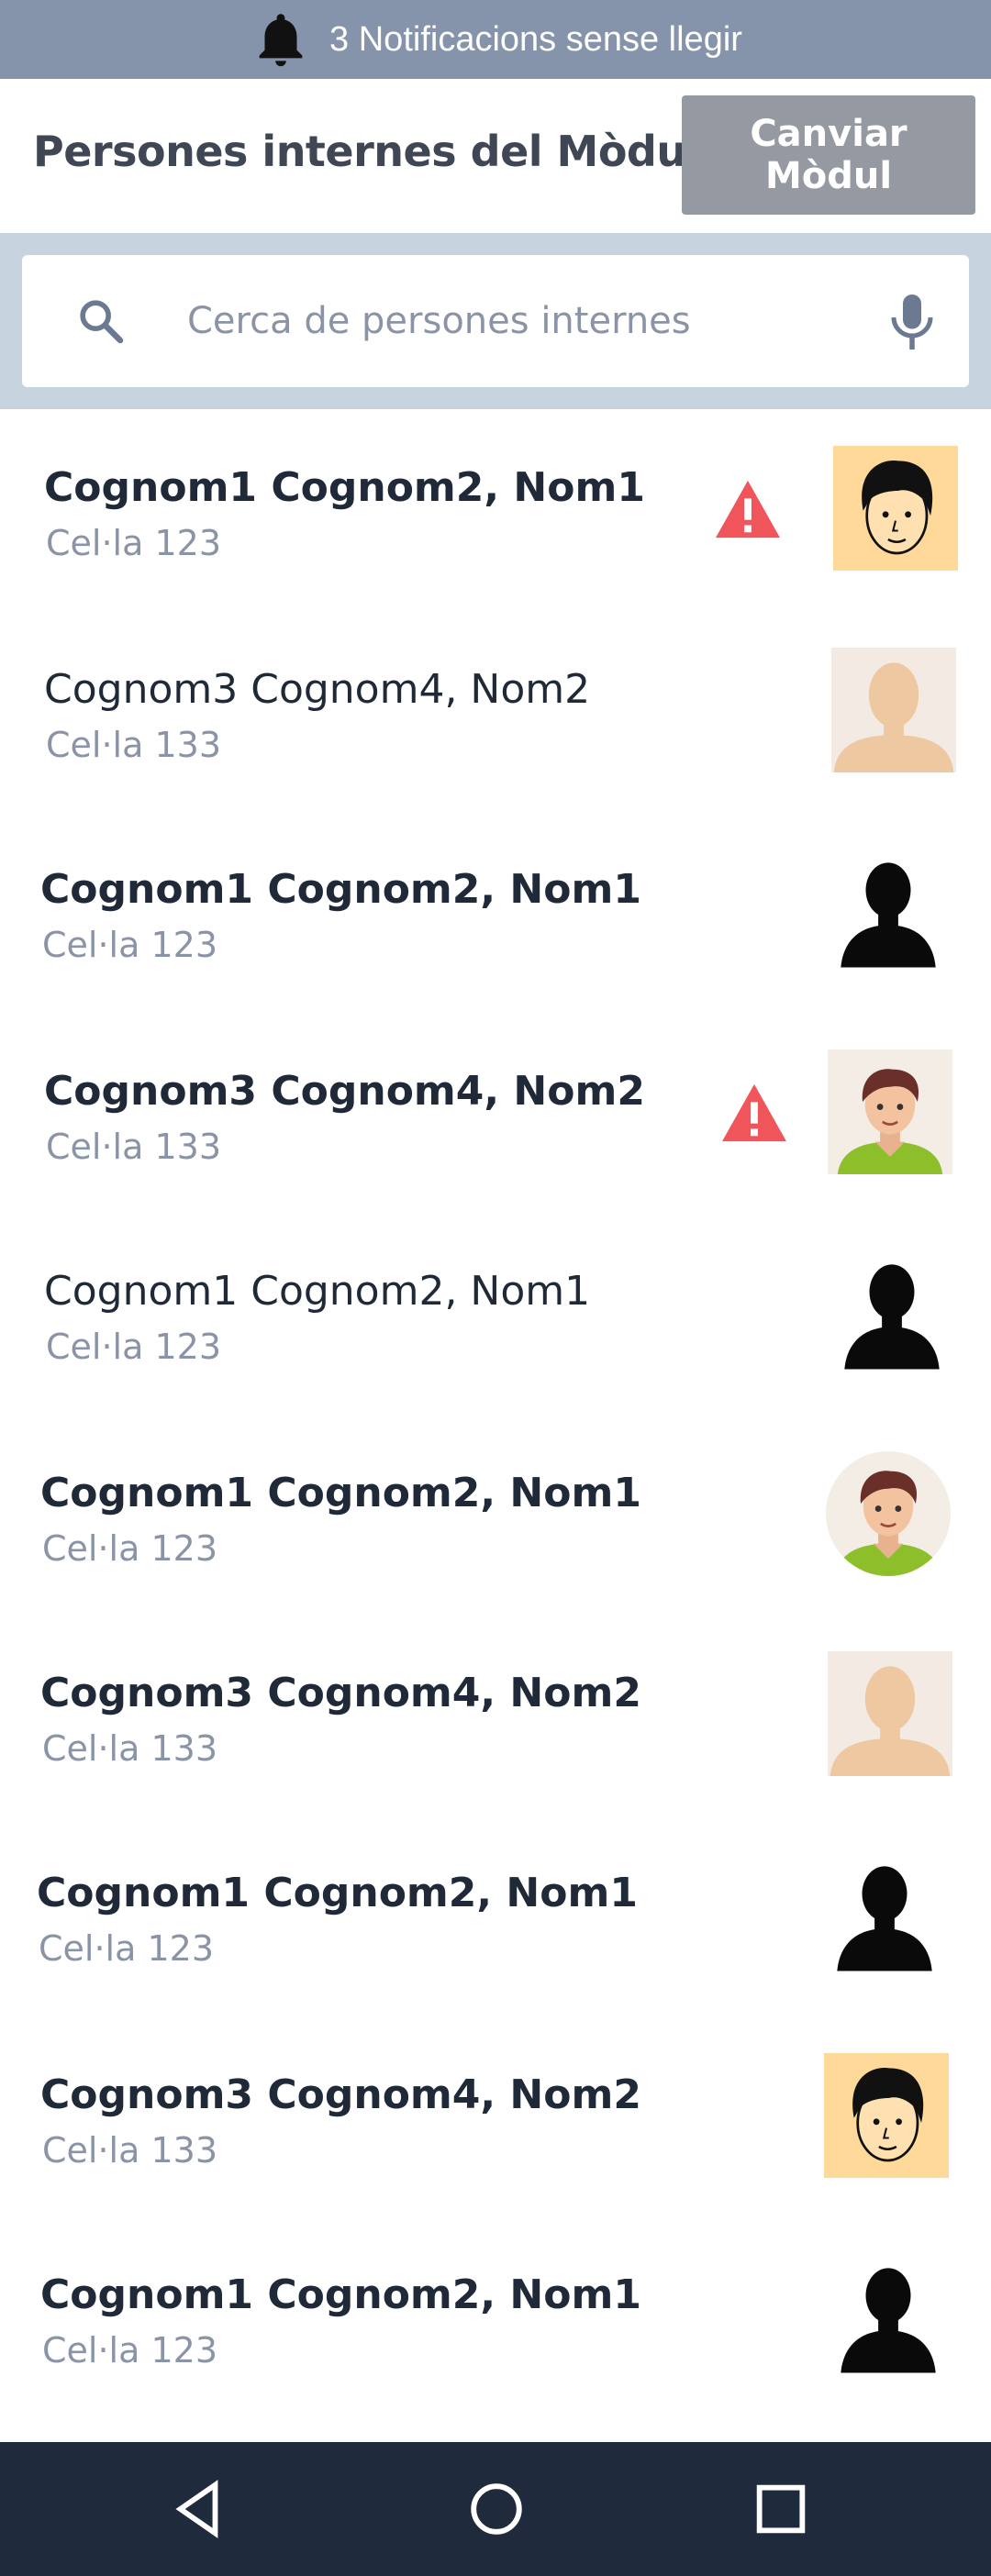  What do you see at coordinates (535, 39) in the screenshot?
I see `notification-text: 3 Notificacions sense llegir` at bounding box center [535, 39].